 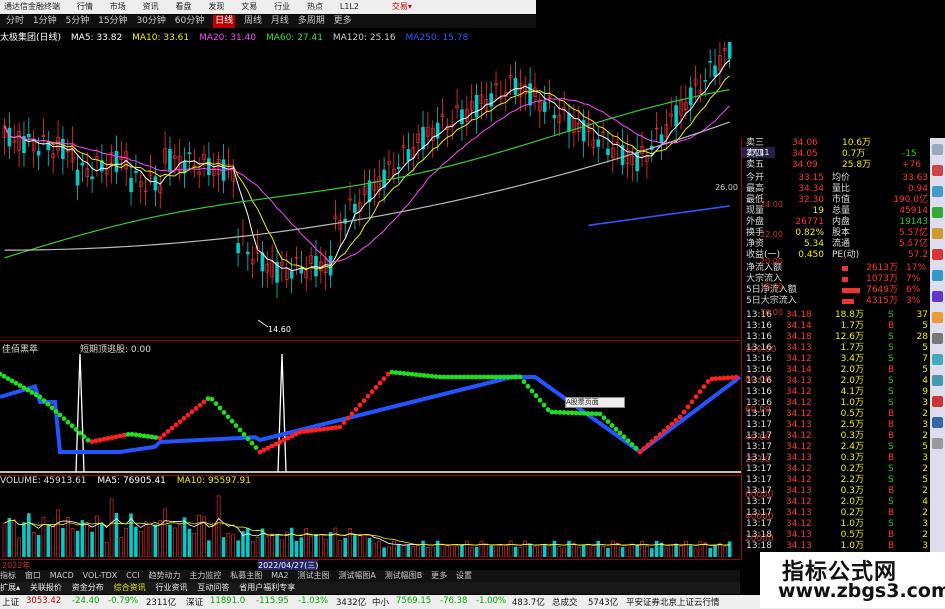 What do you see at coordinates (280, 21) in the screenshot?
I see `period-monthly: 月线` at bounding box center [280, 21].